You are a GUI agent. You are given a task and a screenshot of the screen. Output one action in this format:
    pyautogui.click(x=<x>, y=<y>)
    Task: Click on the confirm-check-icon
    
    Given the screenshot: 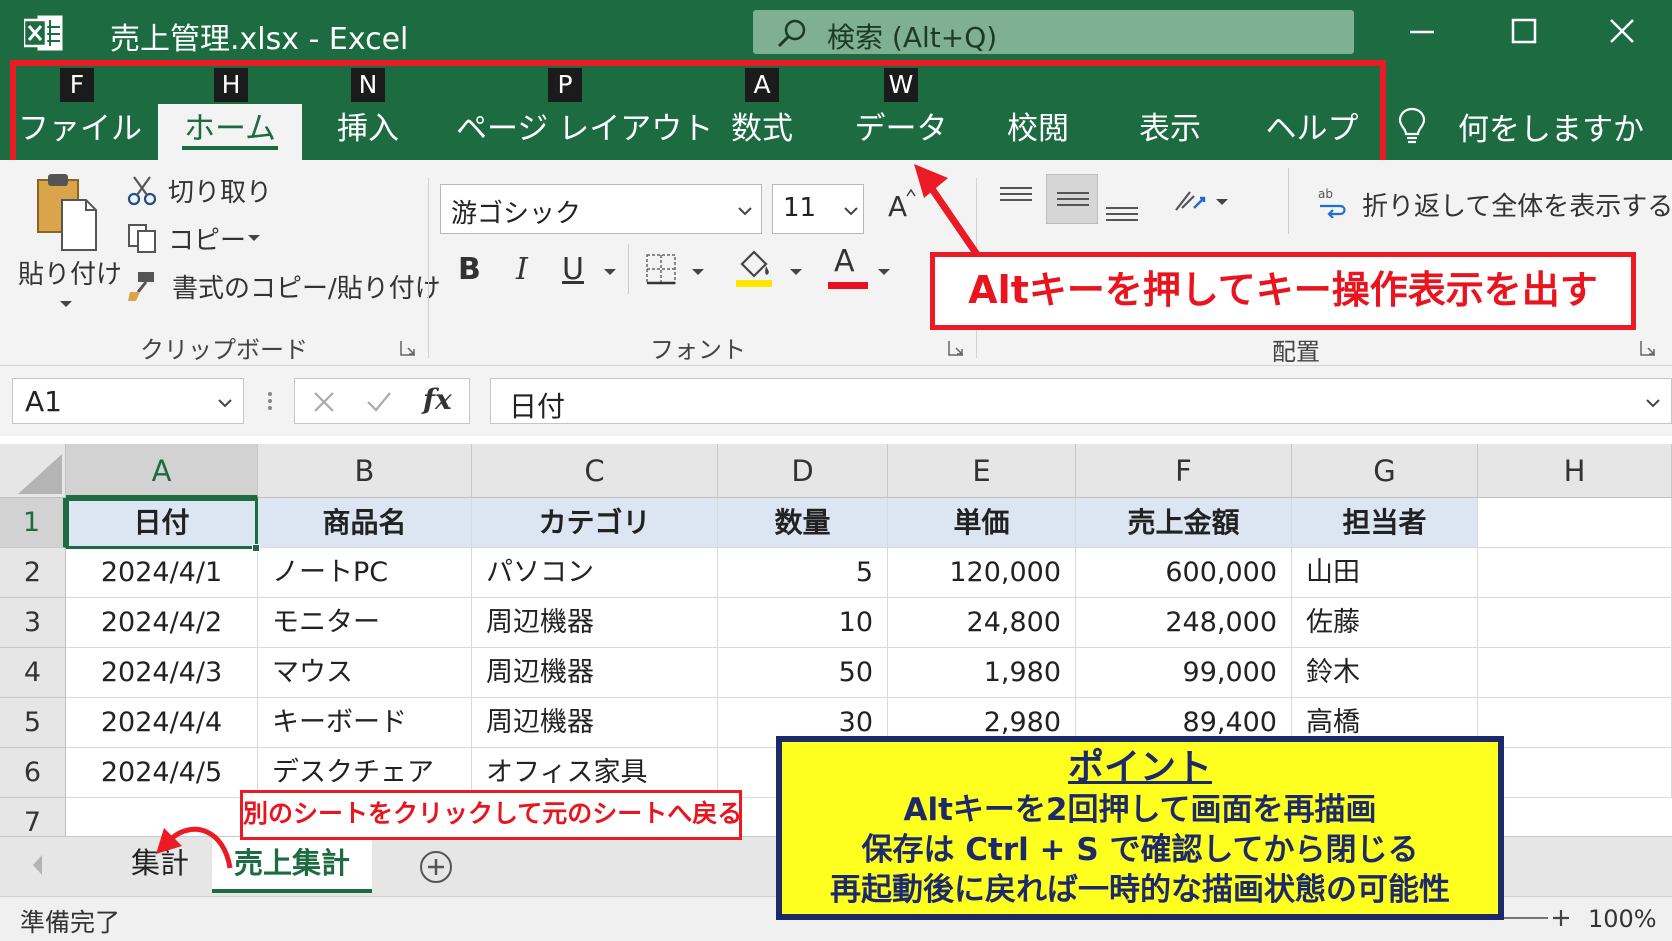 What is the action you would take?
    pyautogui.click(x=379, y=402)
    